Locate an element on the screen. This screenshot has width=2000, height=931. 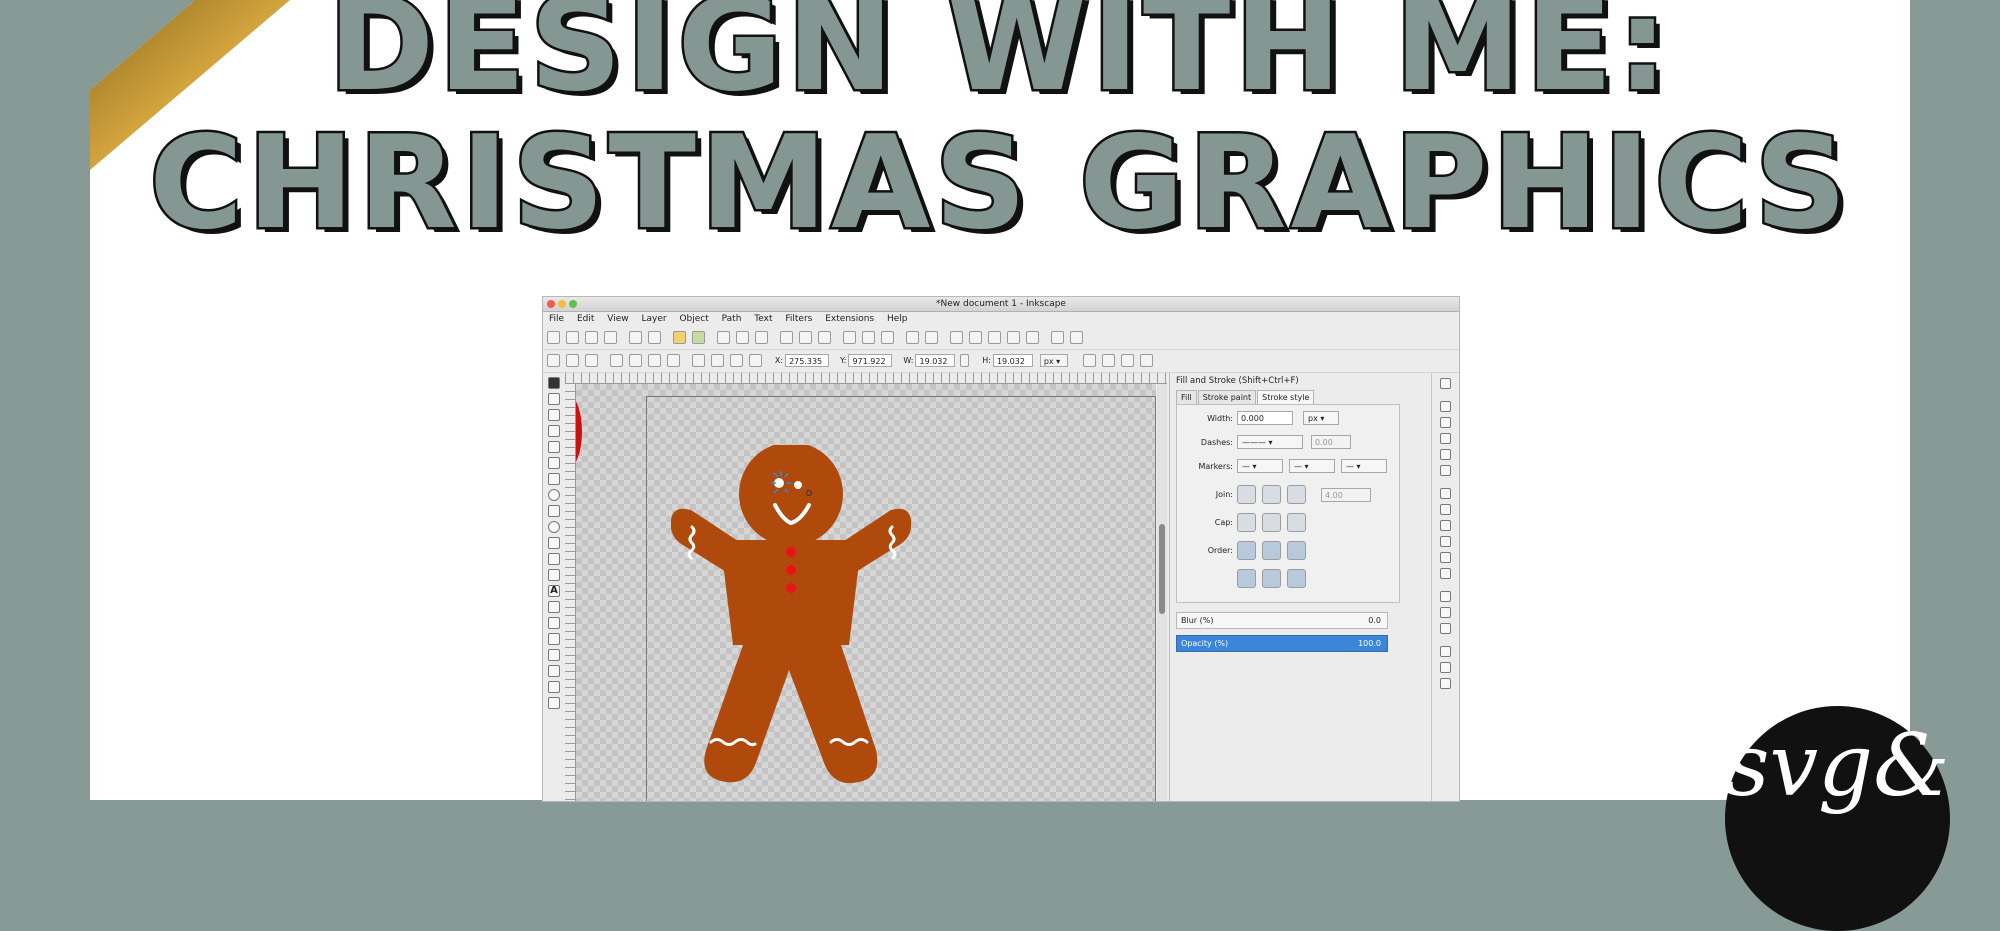
dashes-offset-field: 0.00 is located at coordinates (1331, 442).